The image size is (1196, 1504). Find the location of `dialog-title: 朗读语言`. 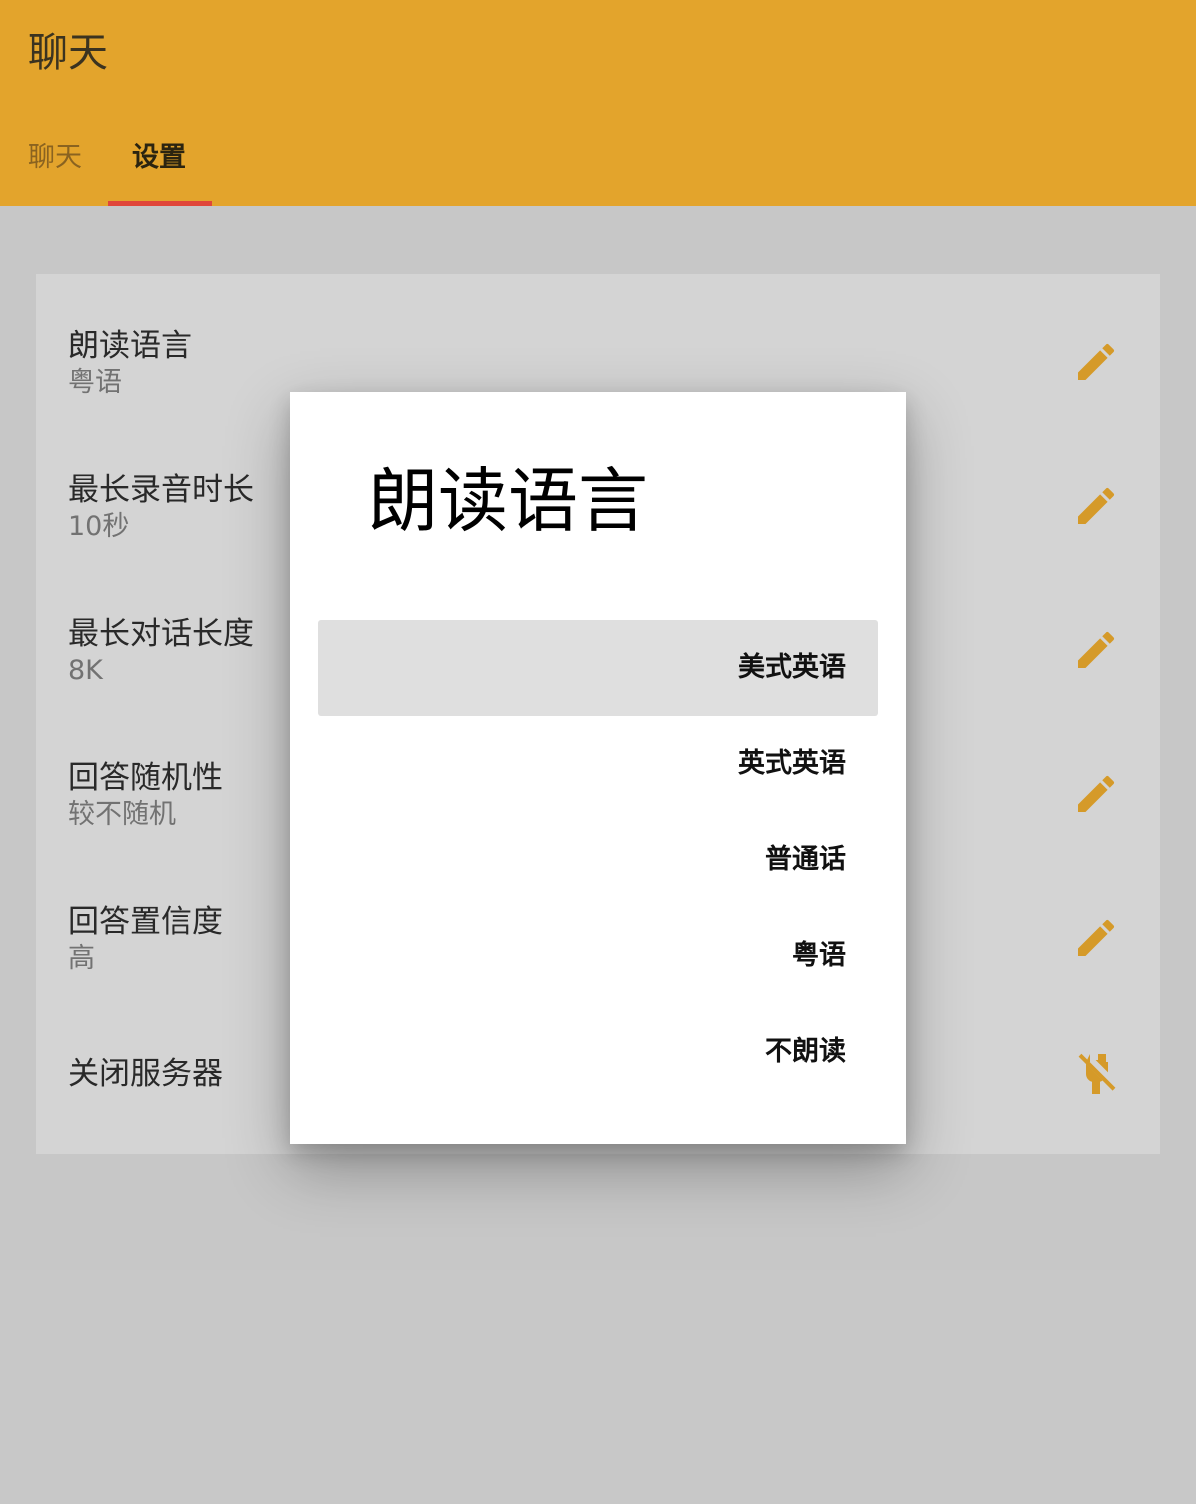

dialog-title: 朗读语言 is located at coordinates (508, 501).